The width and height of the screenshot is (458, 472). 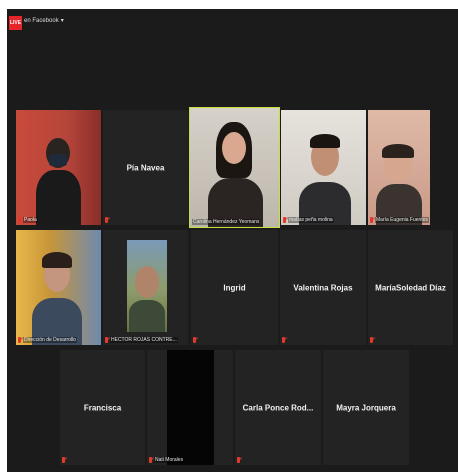 I want to click on participant-tile-valentina-rojas: Valentina Rojas, so click(x=323, y=287).